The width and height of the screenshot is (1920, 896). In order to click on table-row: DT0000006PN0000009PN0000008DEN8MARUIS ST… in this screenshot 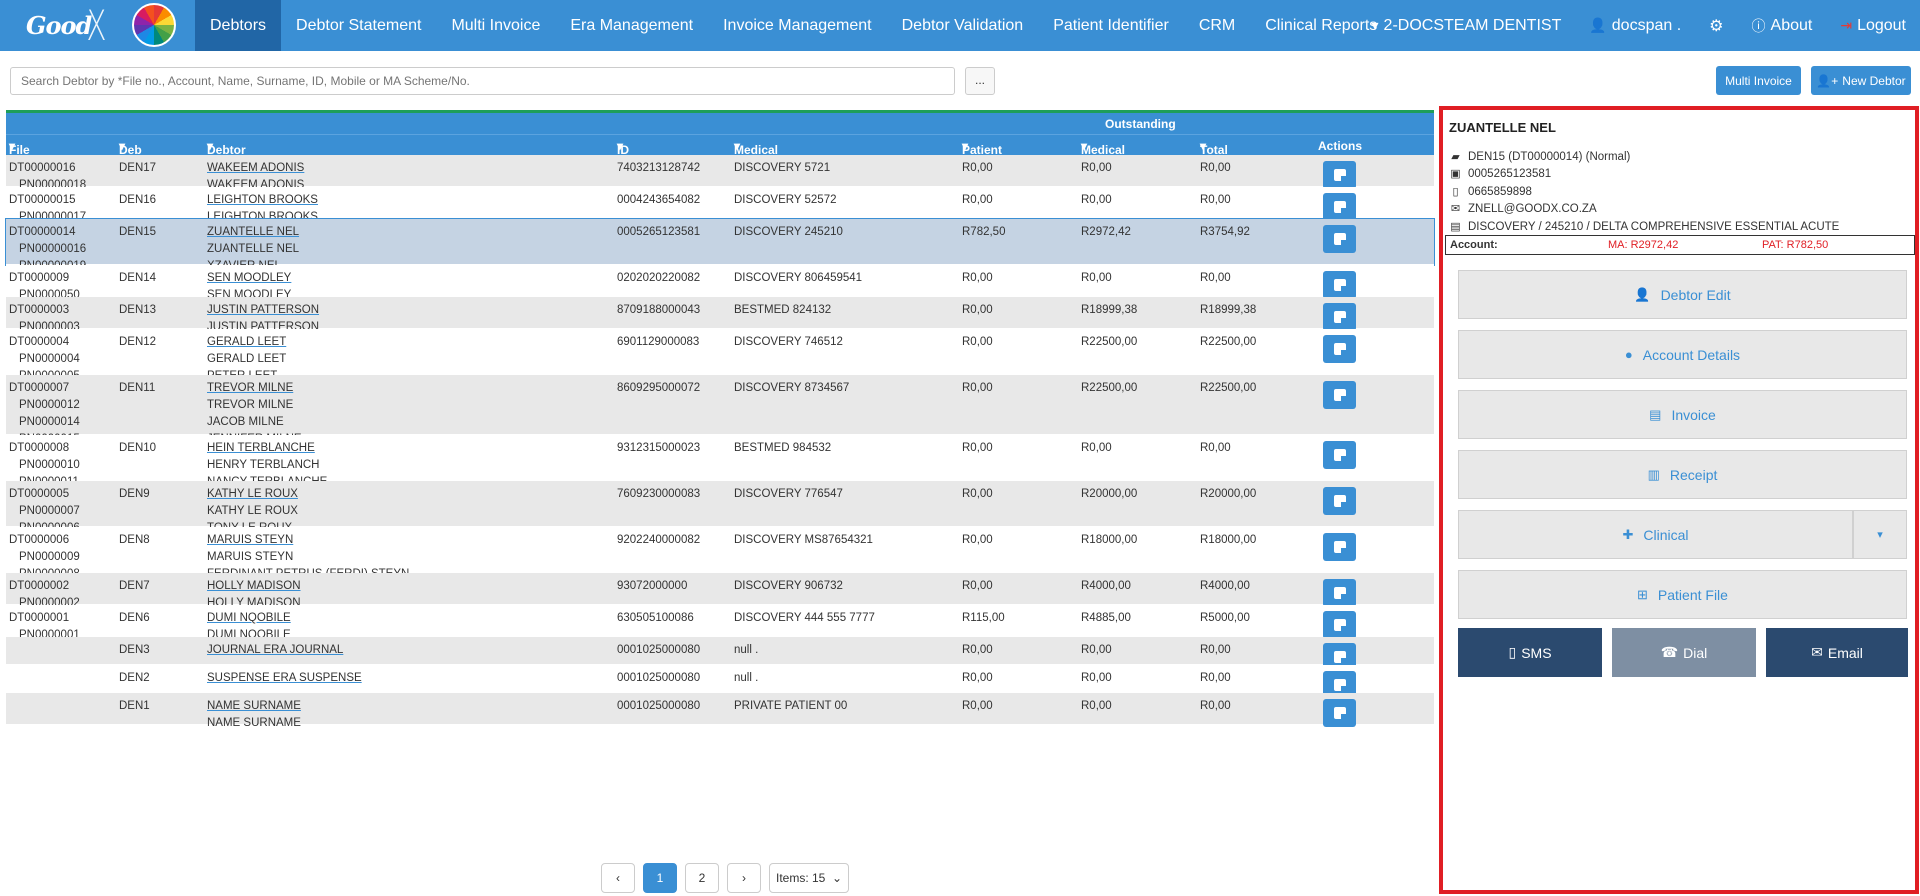, I will do `click(720, 553)`.